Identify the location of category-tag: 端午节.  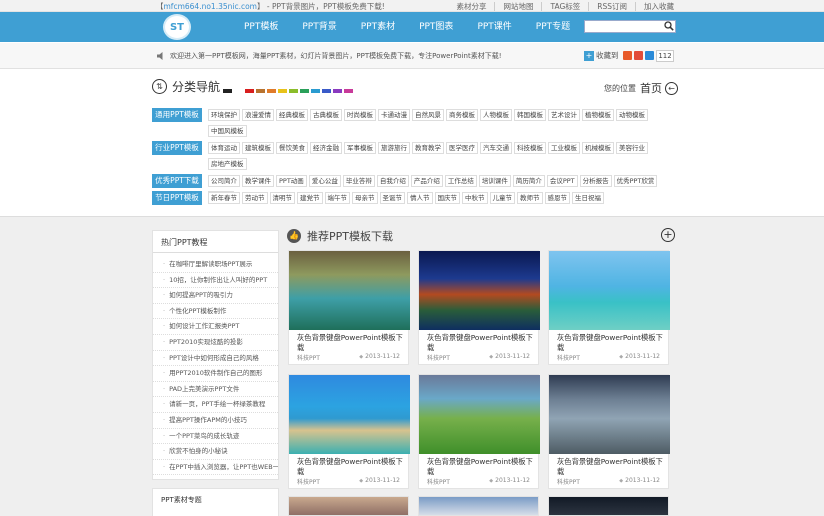
(337, 198).